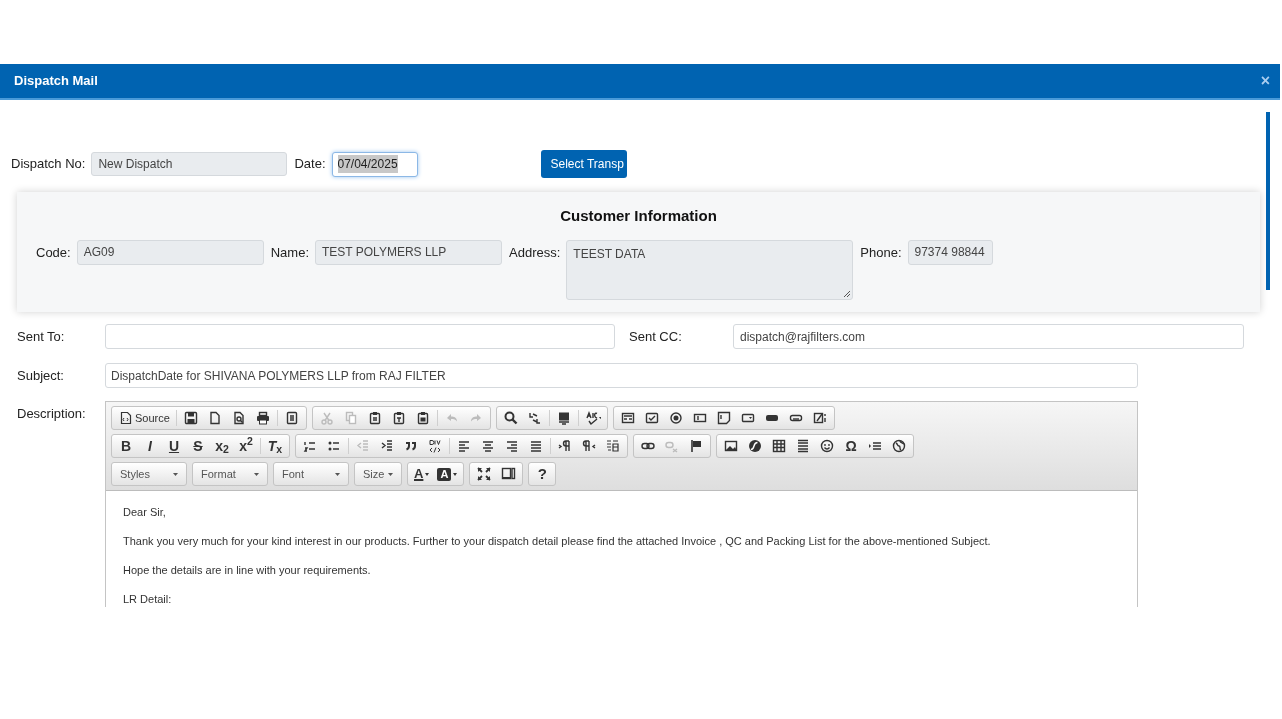 The height and width of the screenshot is (719, 1282). I want to click on card-title: Customer Information, so click(638, 216).